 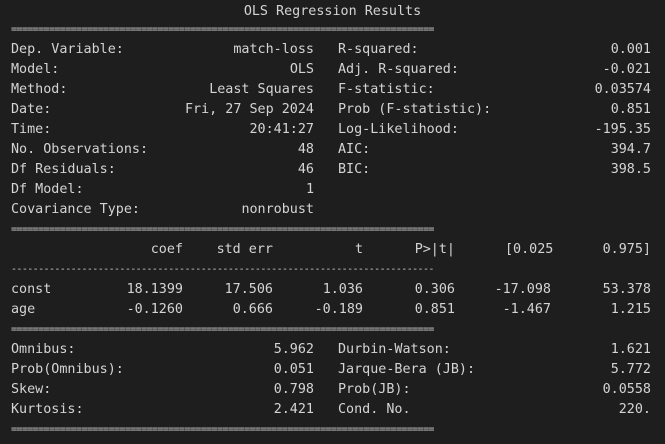 What do you see at coordinates (626, 69) in the screenshot?
I see `summary-value: -0.021` at bounding box center [626, 69].